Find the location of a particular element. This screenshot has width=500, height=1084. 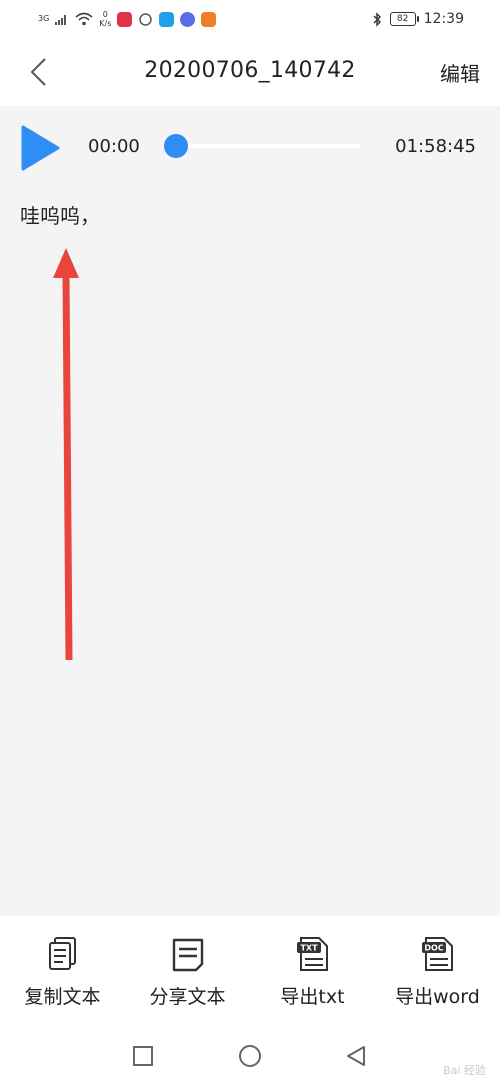

total-time: 01:58:45 is located at coordinates (435, 146).